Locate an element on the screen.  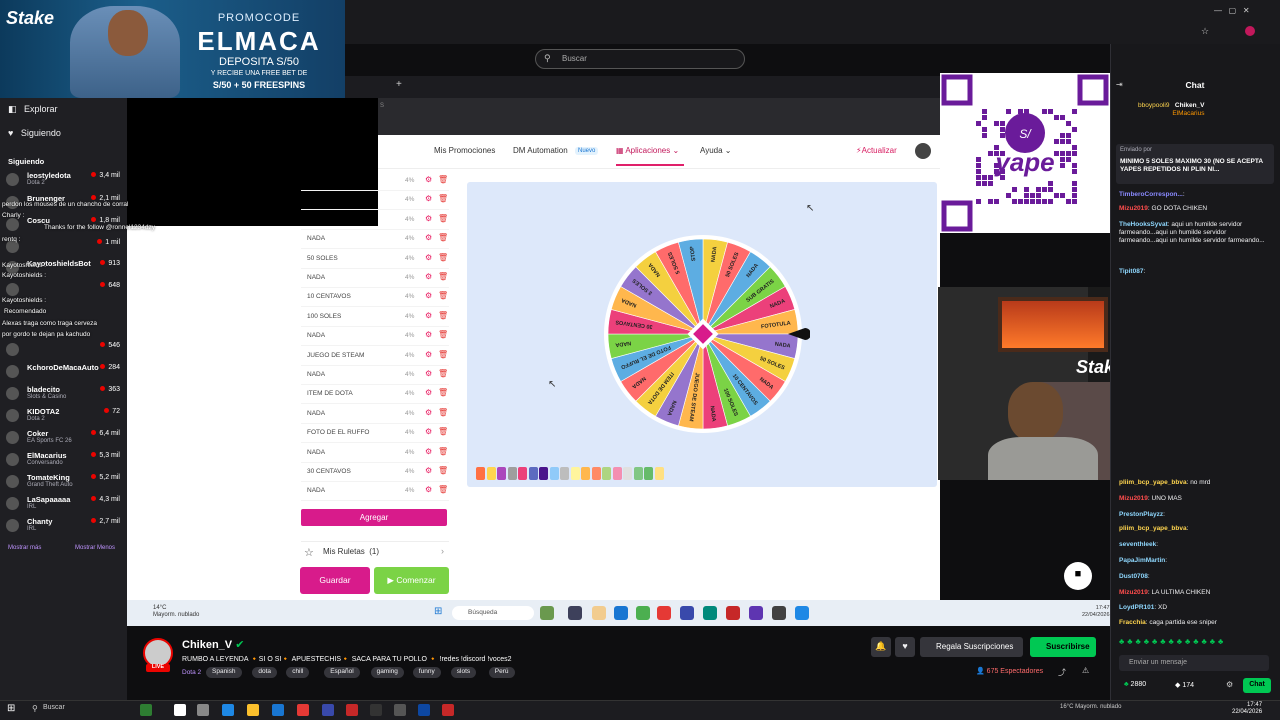
tab-mis-promociones: Mis Promociones is located at coordinates (464, 150).